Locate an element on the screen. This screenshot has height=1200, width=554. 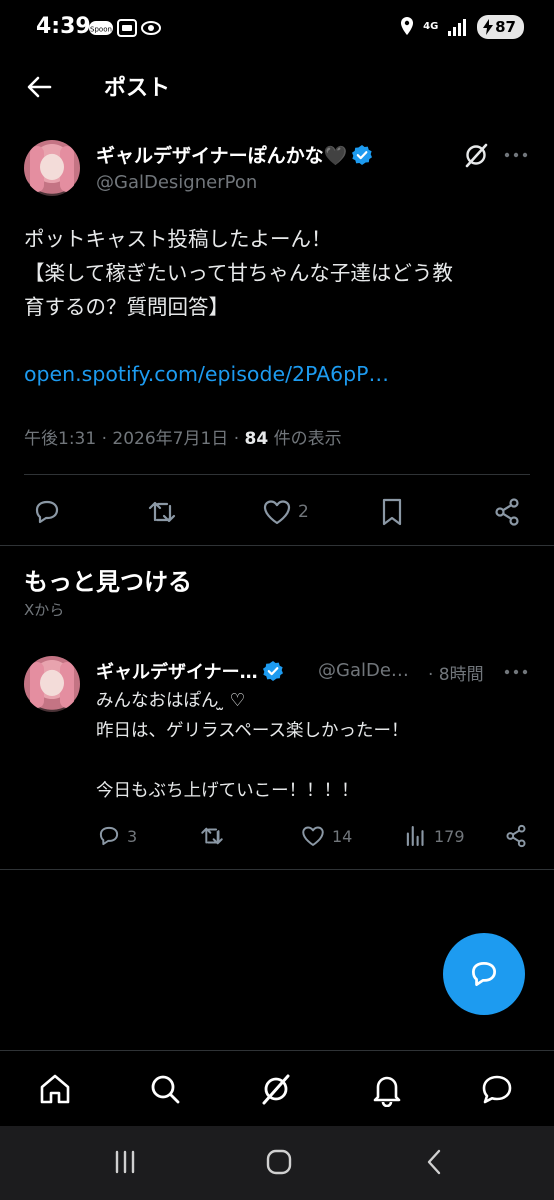
charging-icon is located at coordinates (488, 27).